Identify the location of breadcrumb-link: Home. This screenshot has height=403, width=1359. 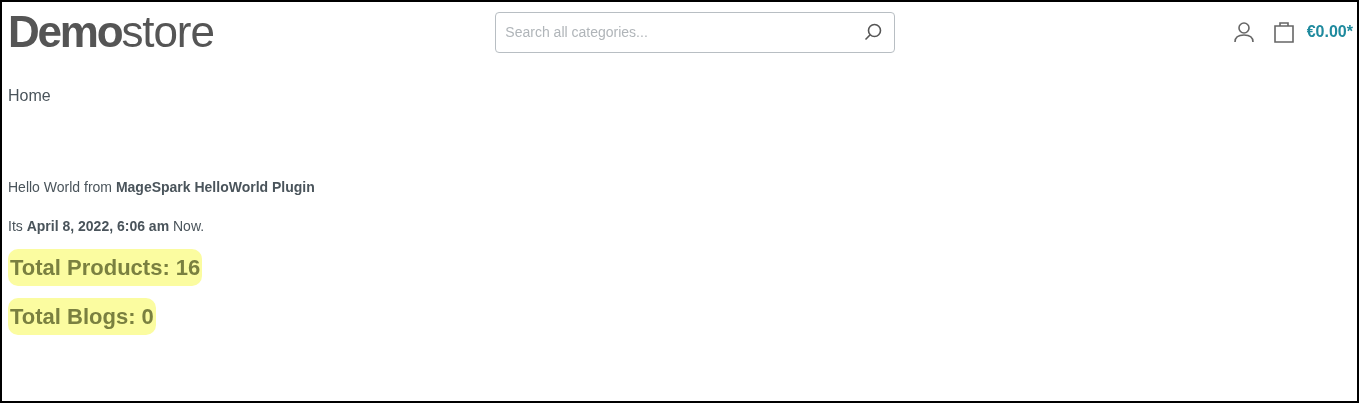
(29, 95).